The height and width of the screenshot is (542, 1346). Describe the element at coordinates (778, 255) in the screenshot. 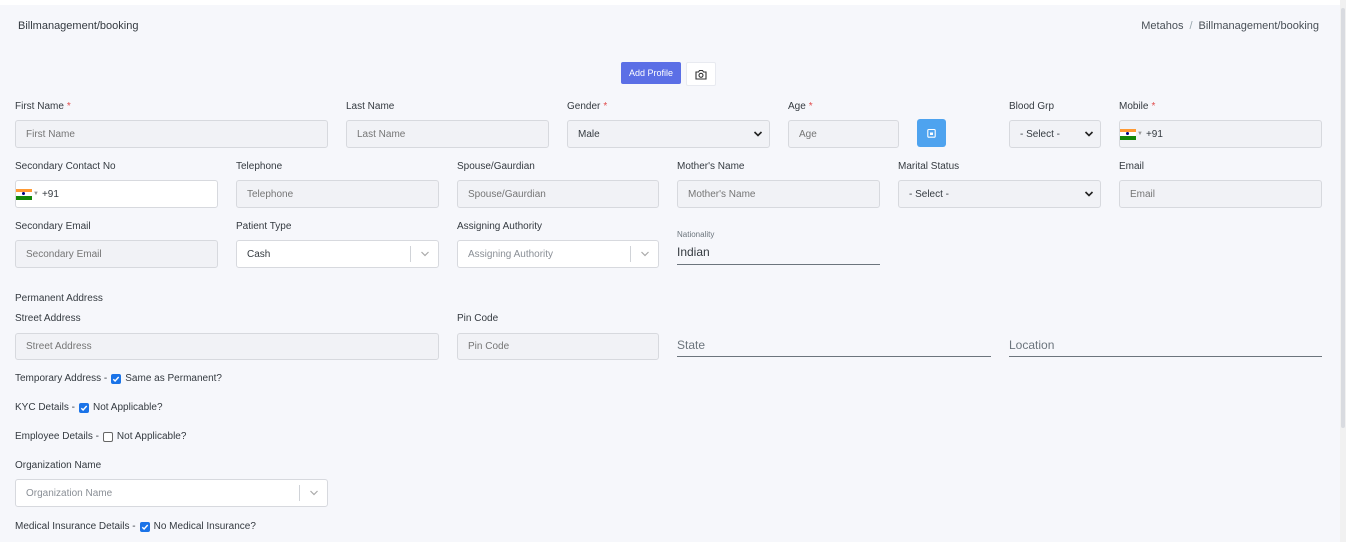

I see `nationality-input: Indian` at that location.